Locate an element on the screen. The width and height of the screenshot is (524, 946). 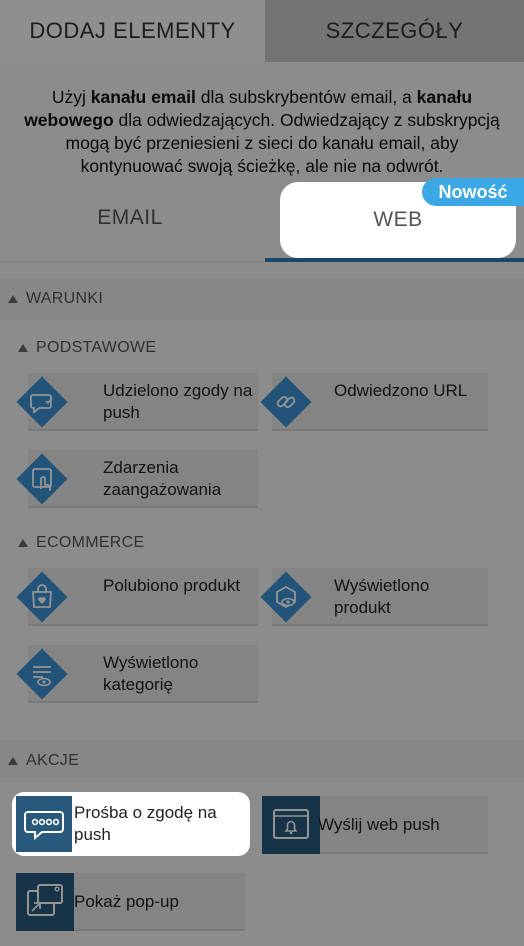
card-label: Wyświetlono produkt is located at coordinates (382, 596).